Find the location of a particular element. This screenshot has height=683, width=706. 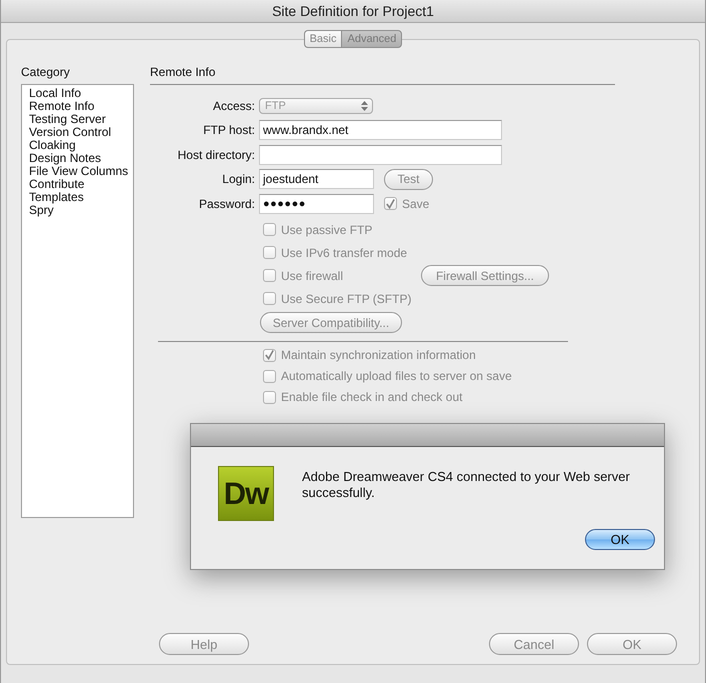

password-field: ●●●●●● is located at coordinates (316, 204).